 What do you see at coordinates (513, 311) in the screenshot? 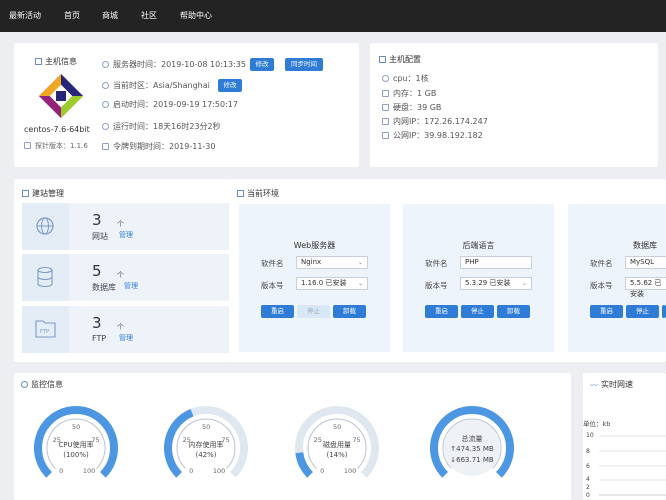
I see `backend-uninstall-button: 卸载` at bounding box center [513, 311].